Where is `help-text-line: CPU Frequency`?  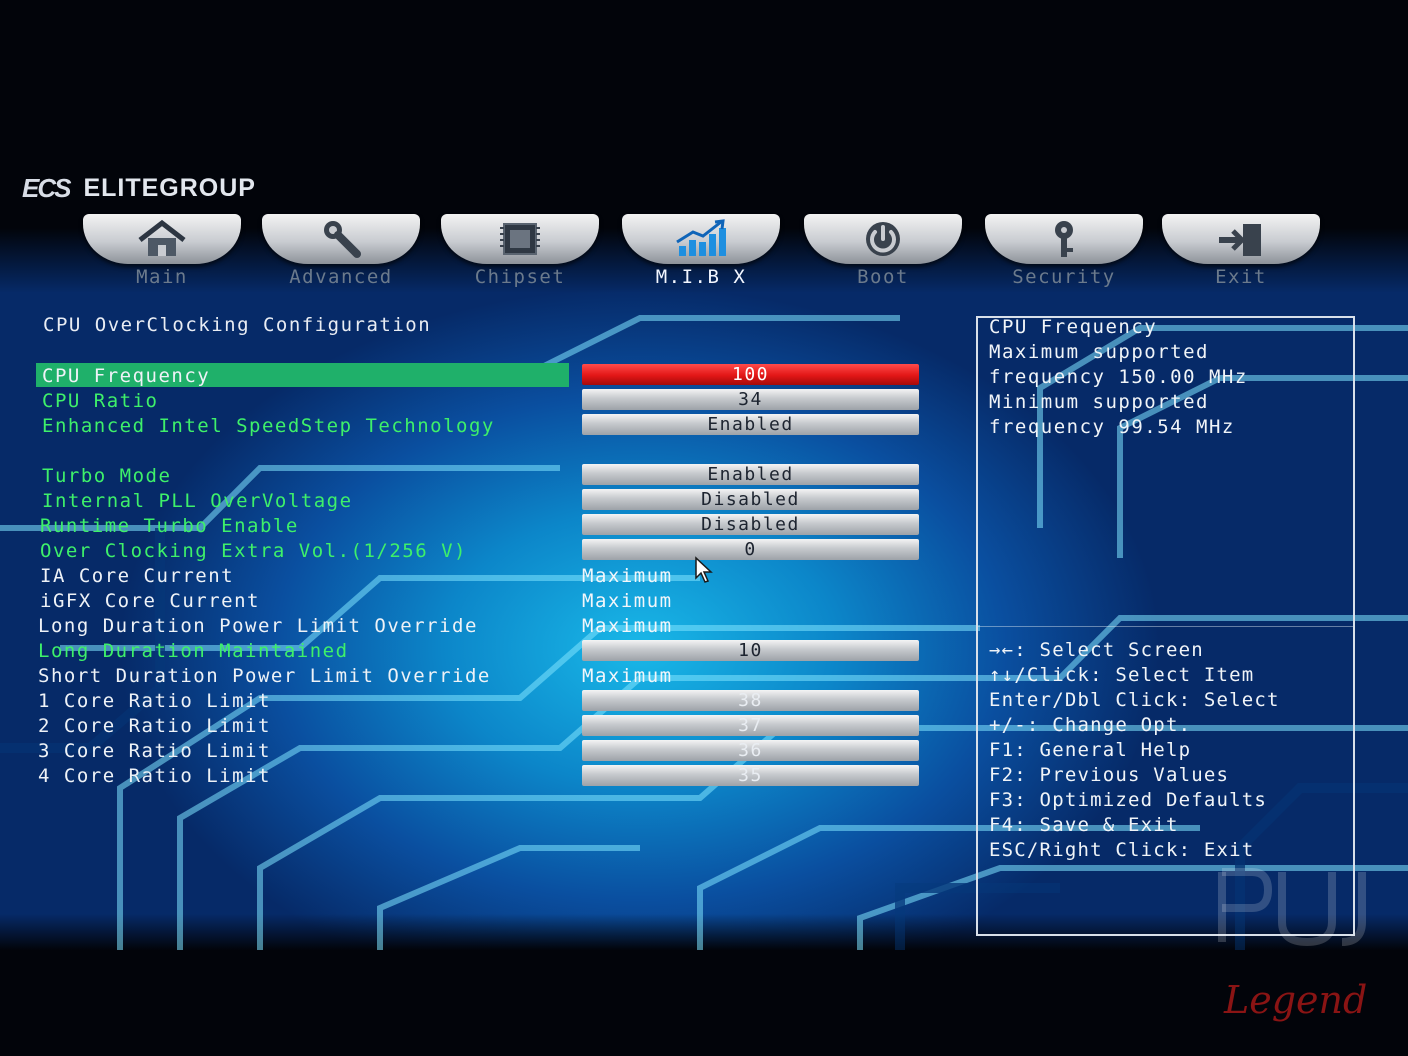
help-text-line: CPU Frequency is located at coordinates (1073, 327).